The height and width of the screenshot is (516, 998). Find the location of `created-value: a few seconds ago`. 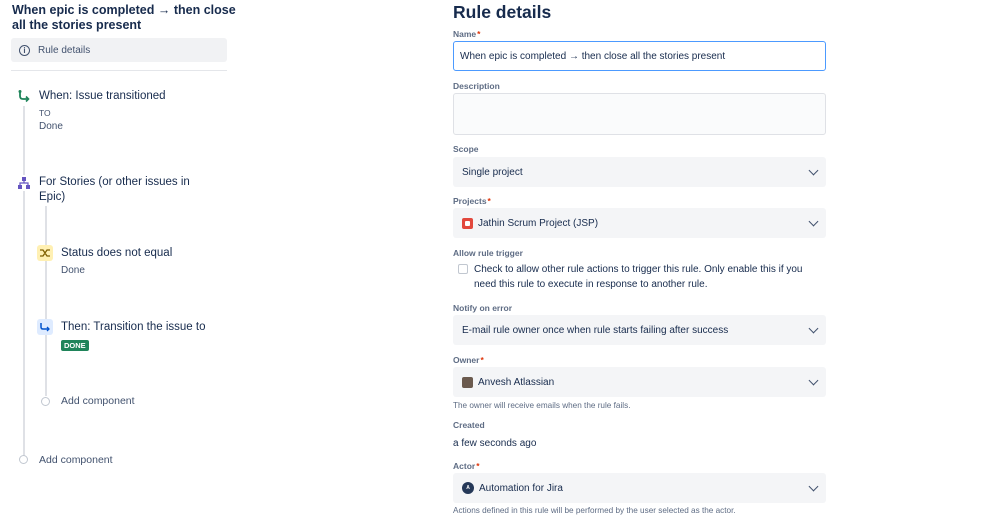

created-value: a few seconds ago is located at coordinates (495, 443).